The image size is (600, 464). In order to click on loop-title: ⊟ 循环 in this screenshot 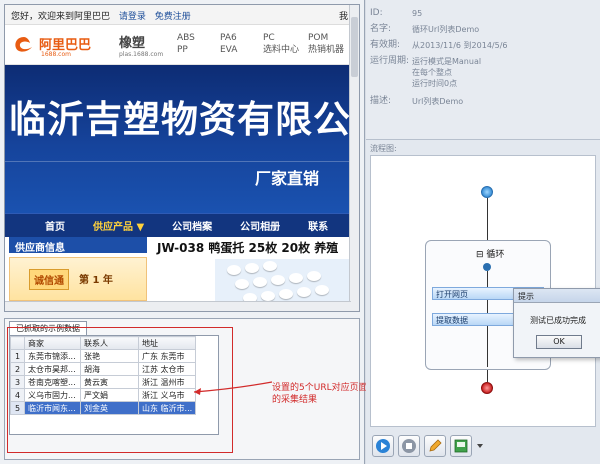, I will do `click(490, 253)`.